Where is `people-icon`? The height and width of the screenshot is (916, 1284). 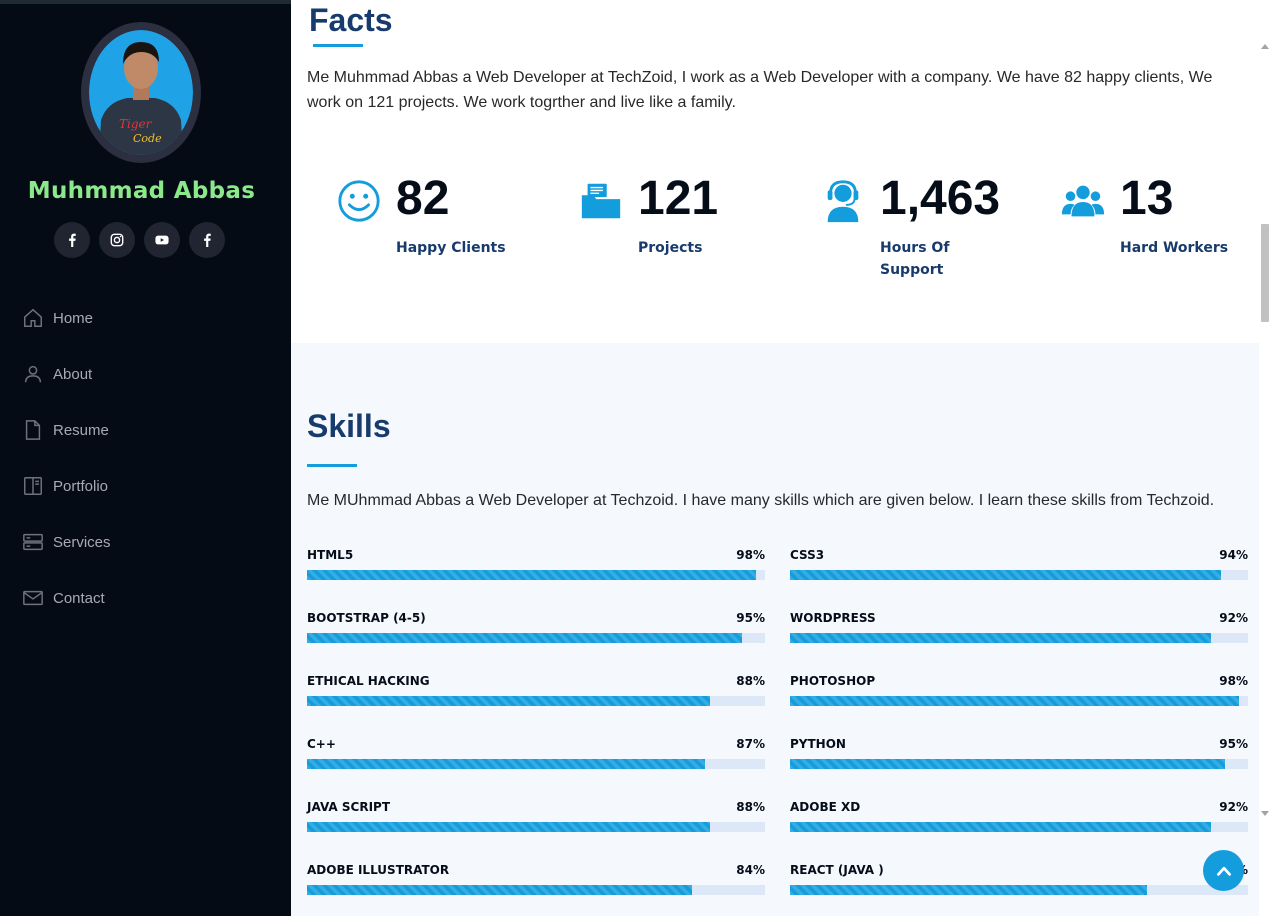 people-icon is located at coordinates (1083, 201).